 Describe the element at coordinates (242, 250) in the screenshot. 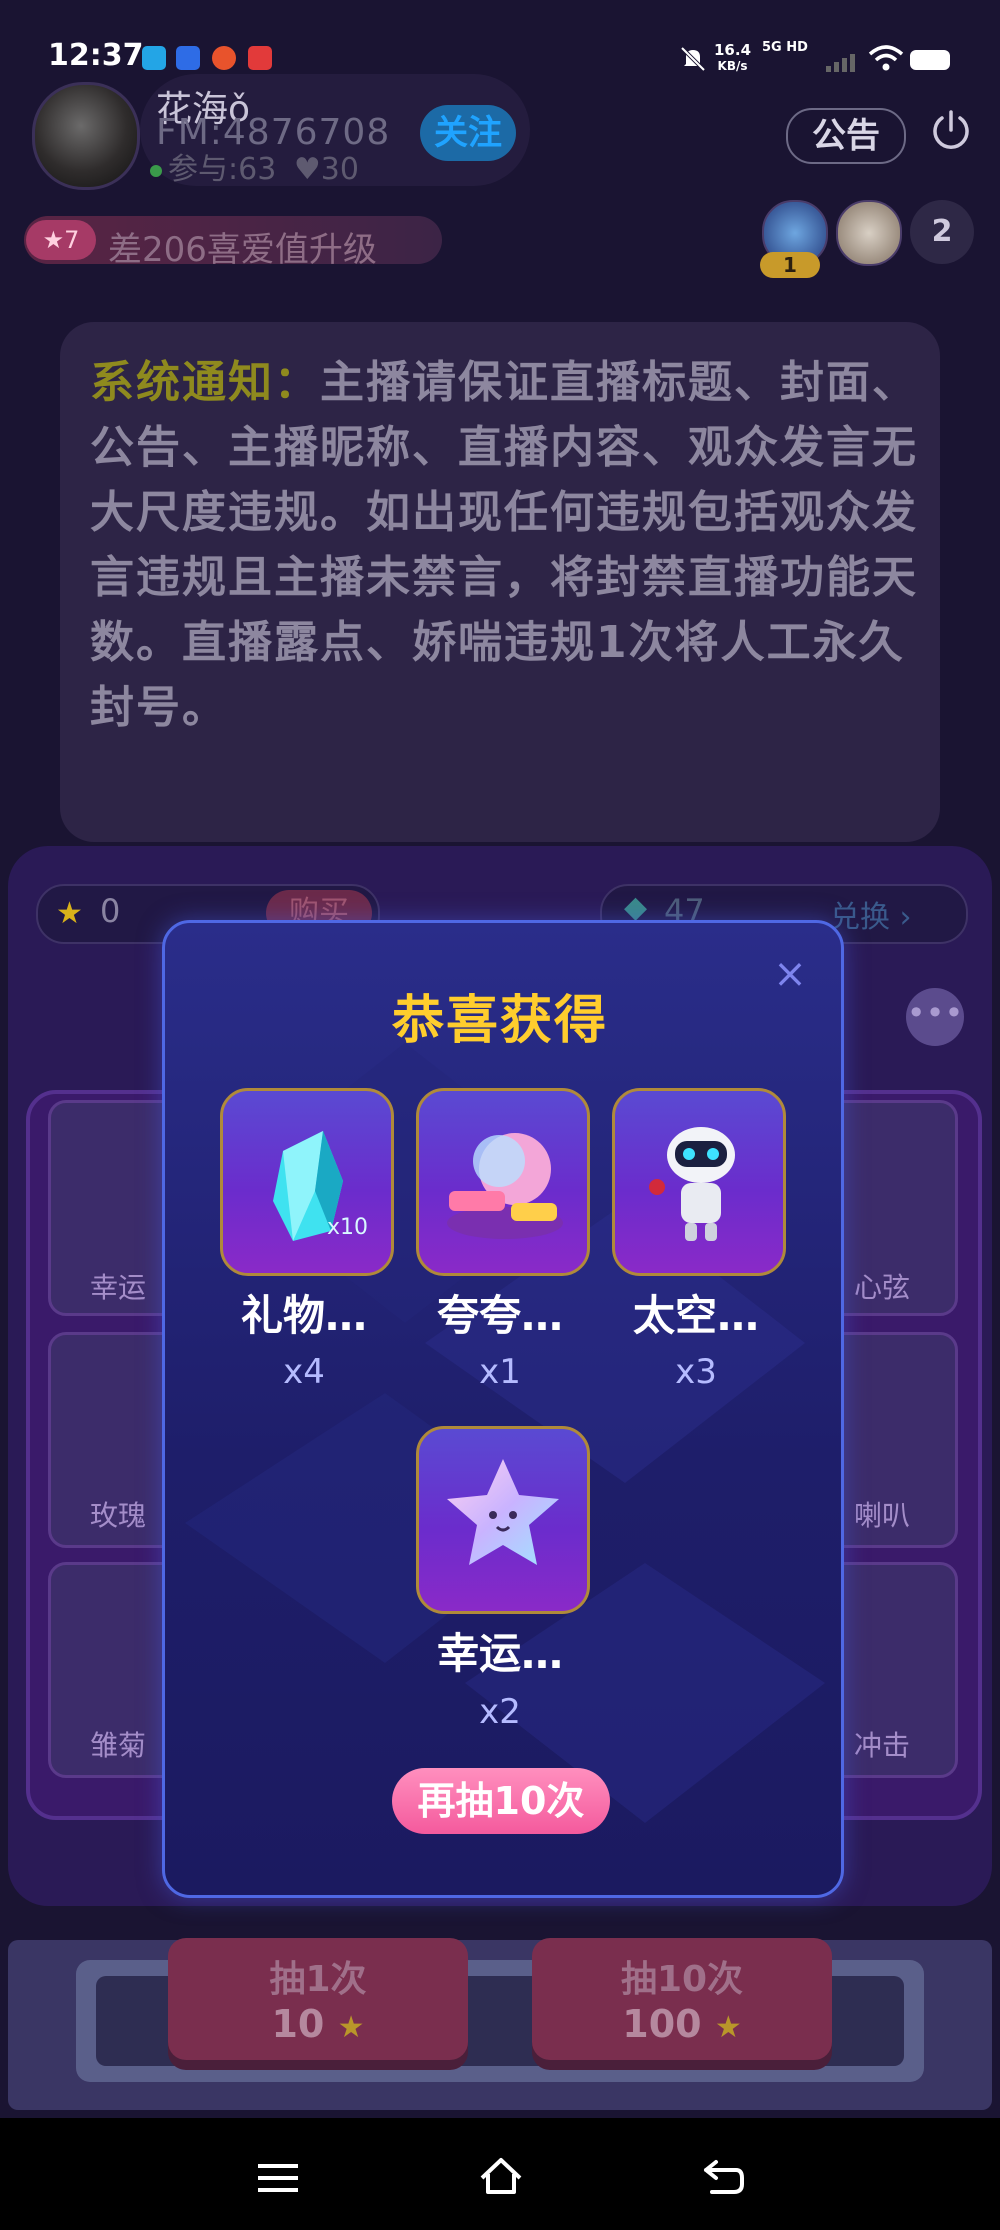

I see `level-upgrade-text: 差206喜爱值升级` at that location.